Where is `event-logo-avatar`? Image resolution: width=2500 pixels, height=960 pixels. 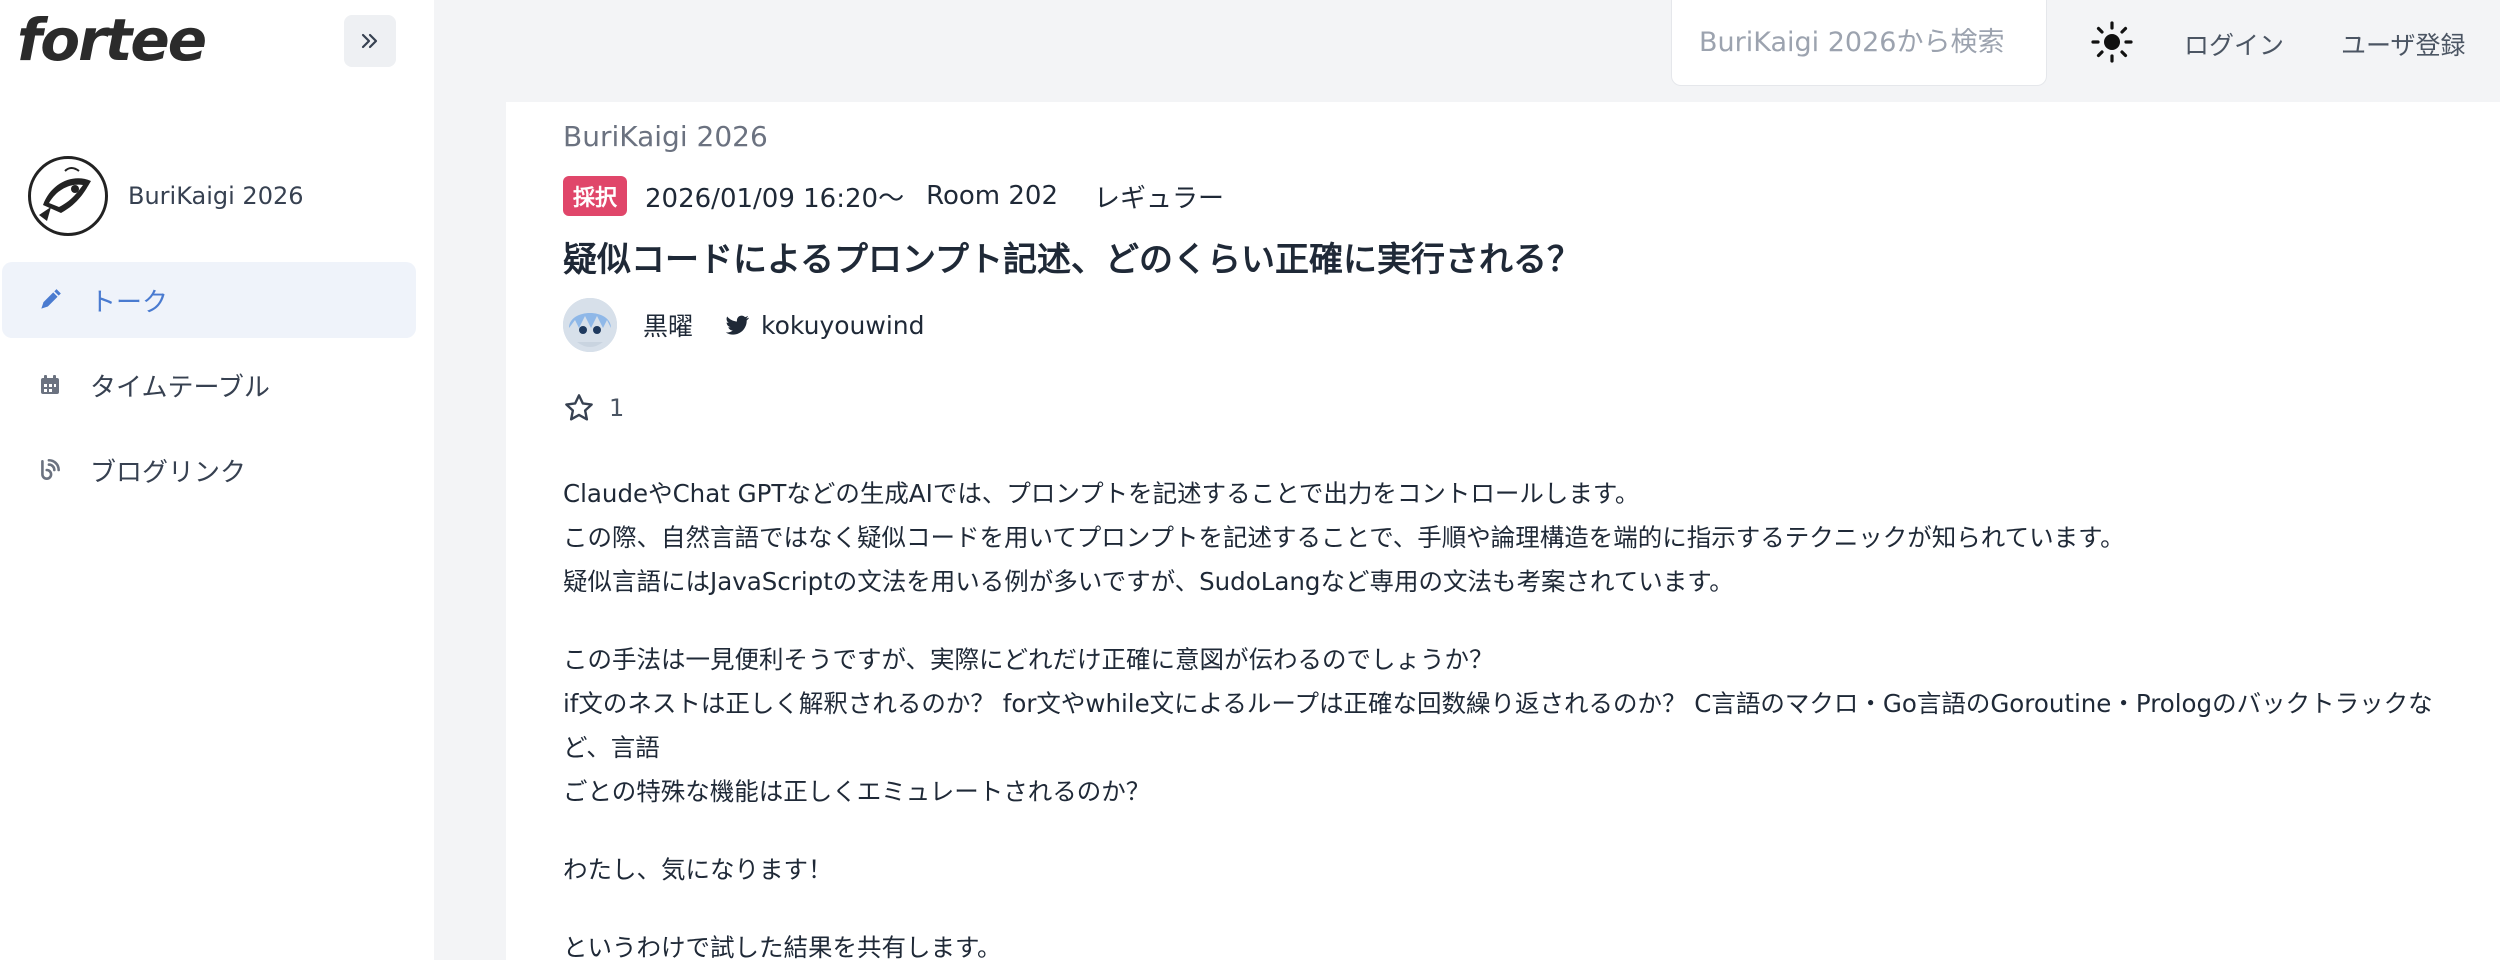
event-logo-avatar is located at coordinates (68, 196).